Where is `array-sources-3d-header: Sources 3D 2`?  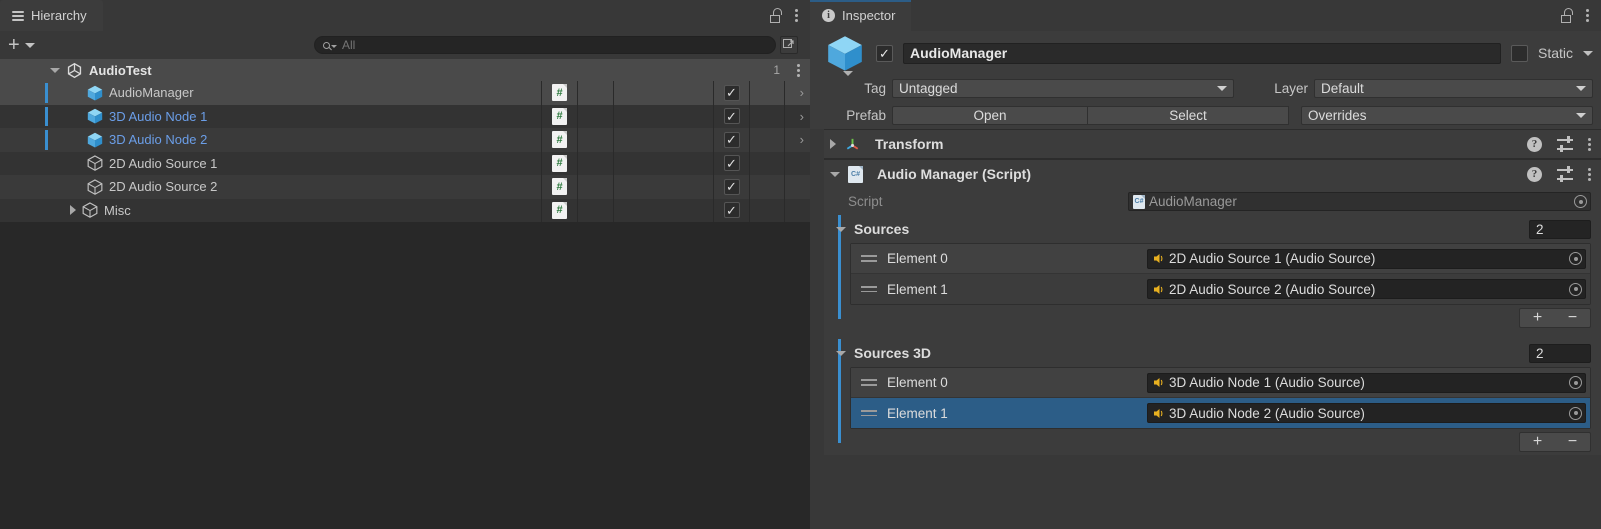 array-sources-3d-header: Sources 3D 2 is located at coordinates (1212, 353).